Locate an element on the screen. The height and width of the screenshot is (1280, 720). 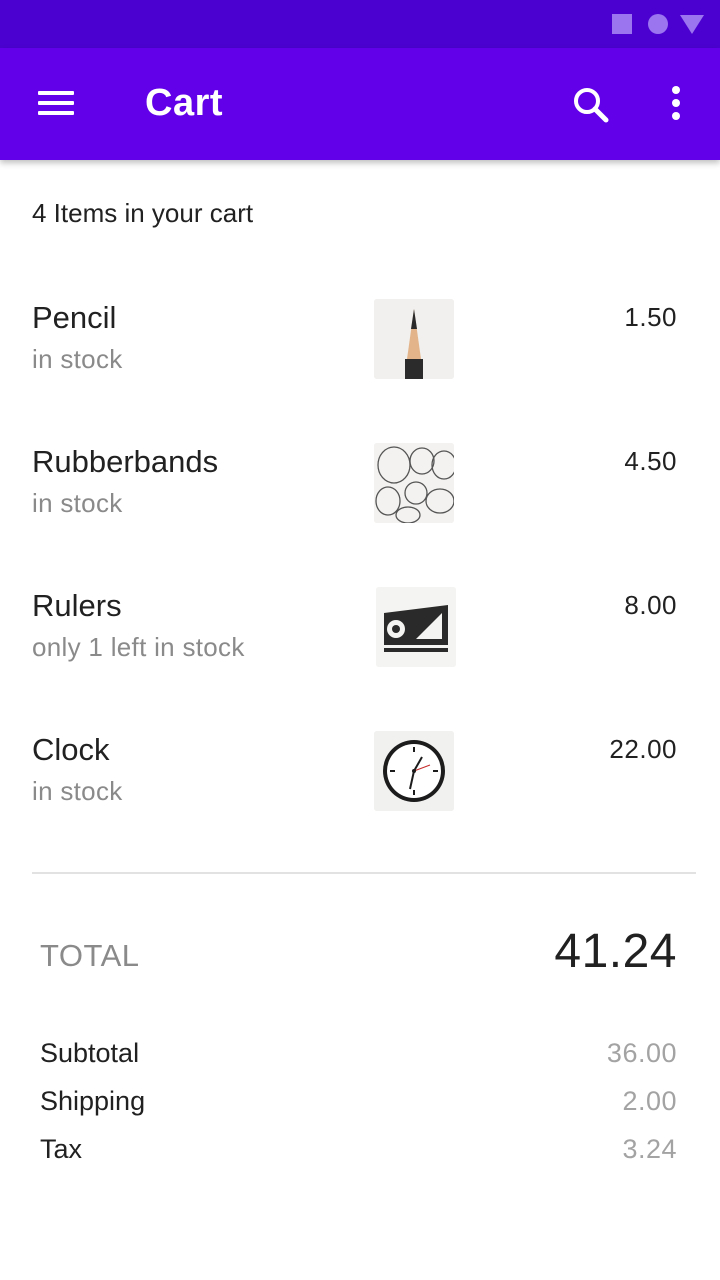
shipping-row: Shipping 2.00 is located at coordinates (360, 1106).